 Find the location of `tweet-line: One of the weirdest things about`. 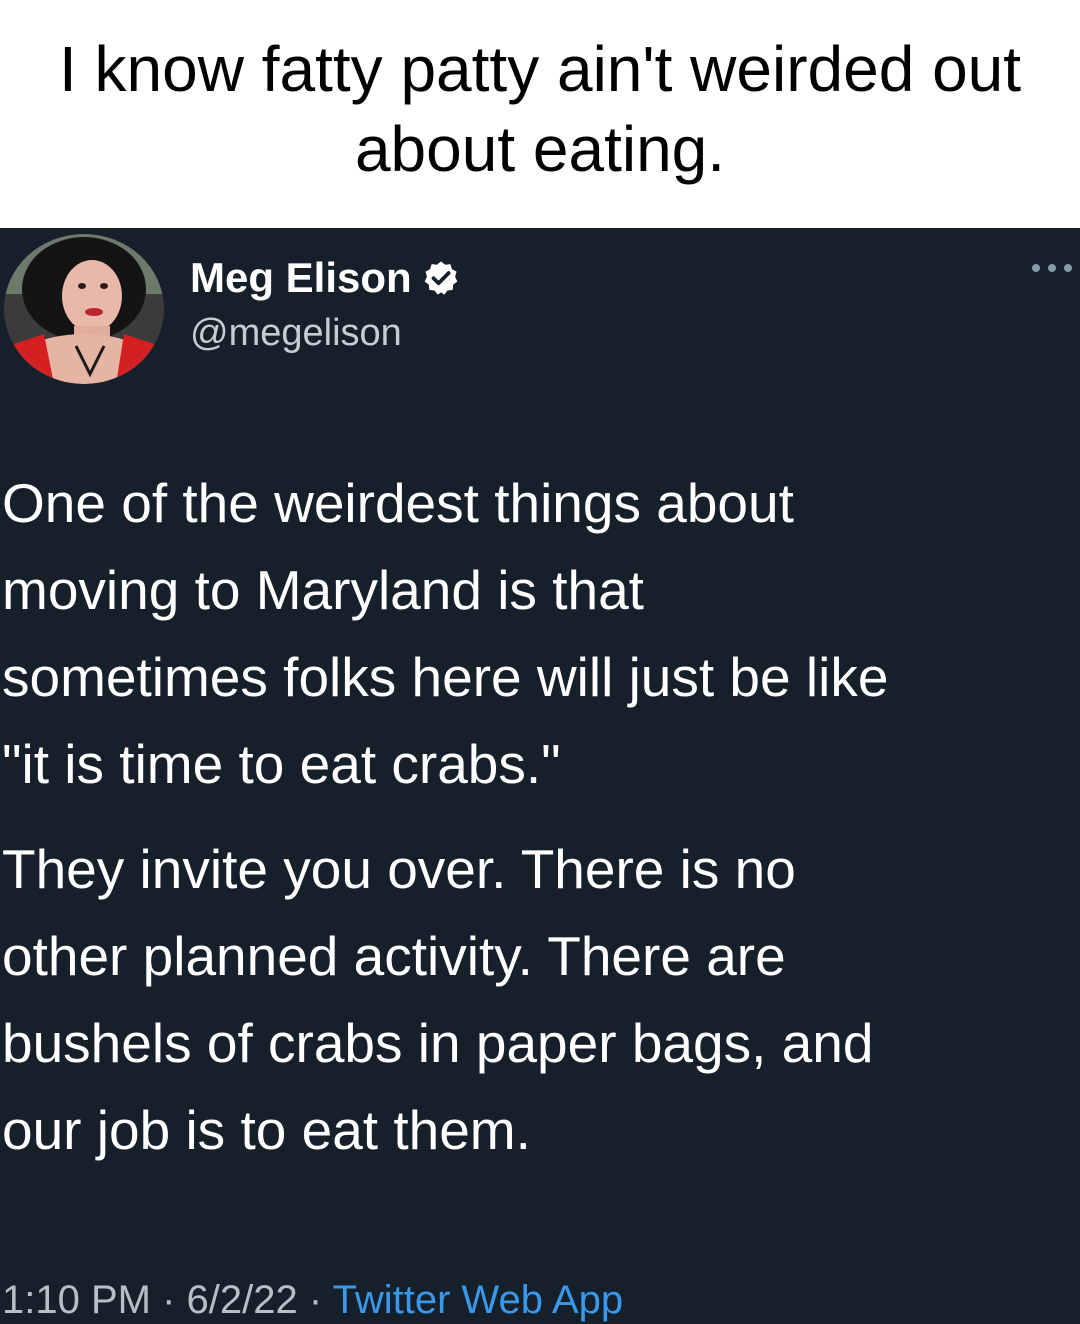

tweet-line: One of the weirdest things about is located at coordinates (398, 503).